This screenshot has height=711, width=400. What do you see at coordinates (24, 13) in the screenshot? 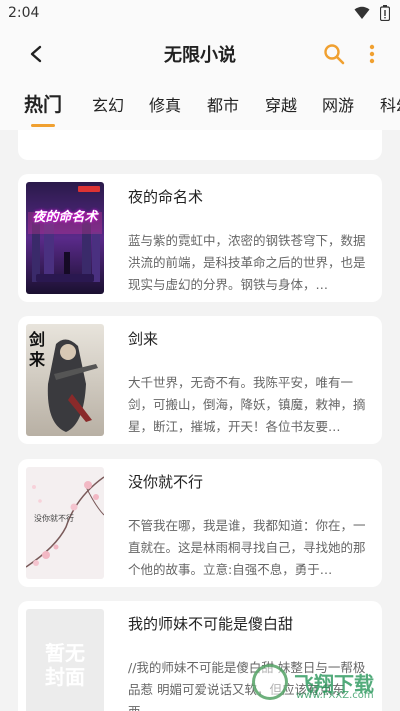
I see `status-time: 2:04` at bounding box center [24, 13].